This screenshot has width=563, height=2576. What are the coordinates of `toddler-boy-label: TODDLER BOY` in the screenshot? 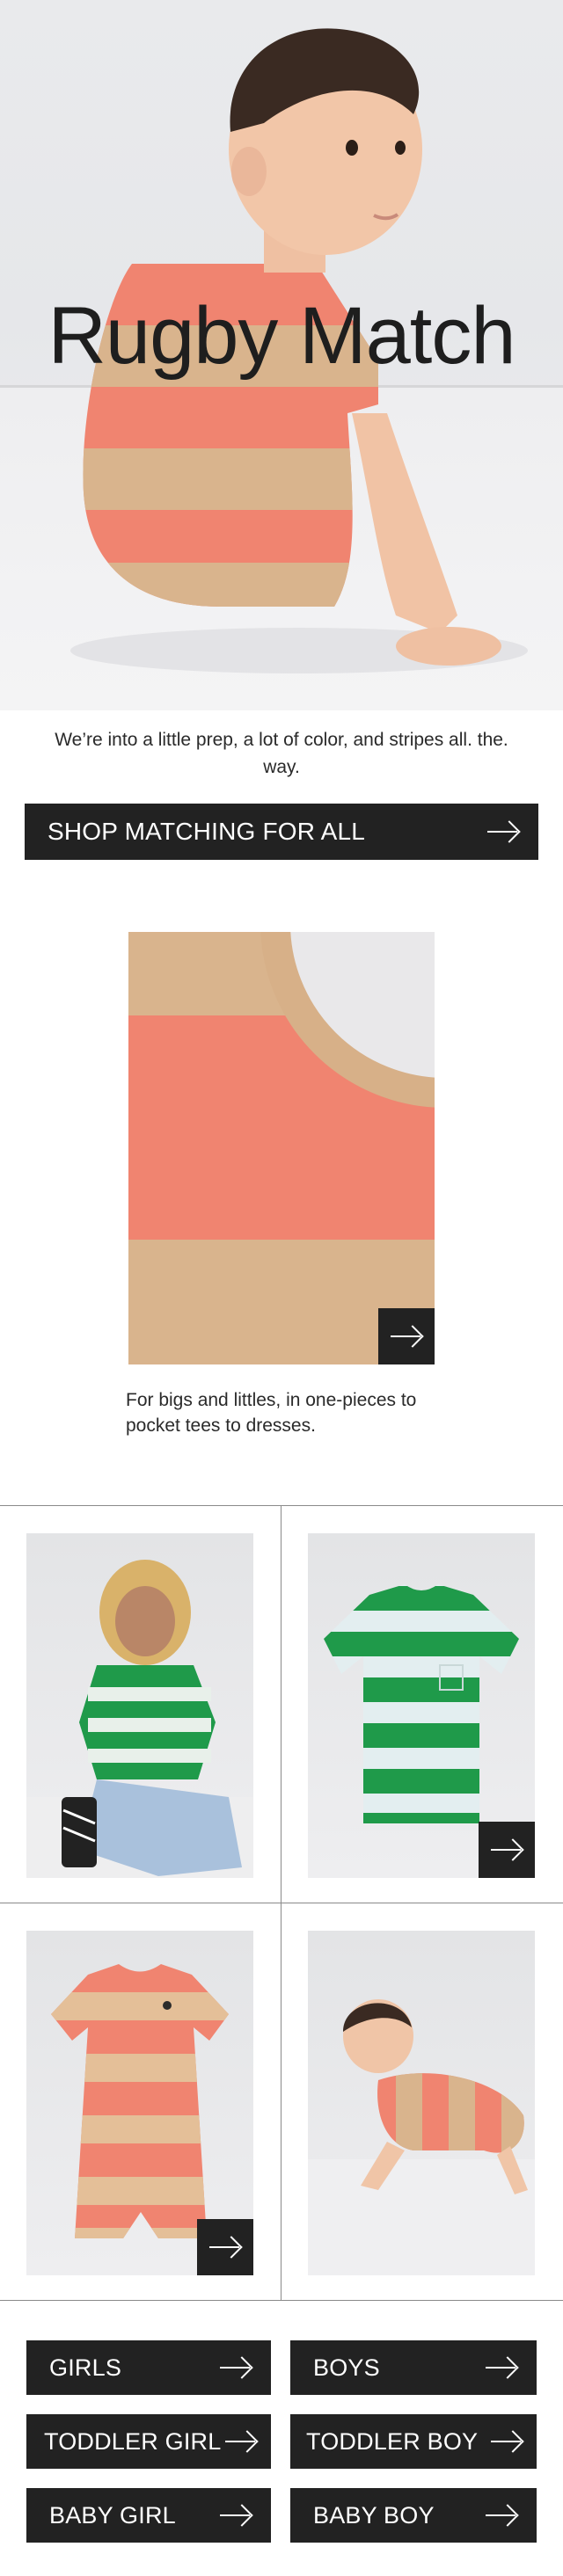 It's located at (392, 2441).